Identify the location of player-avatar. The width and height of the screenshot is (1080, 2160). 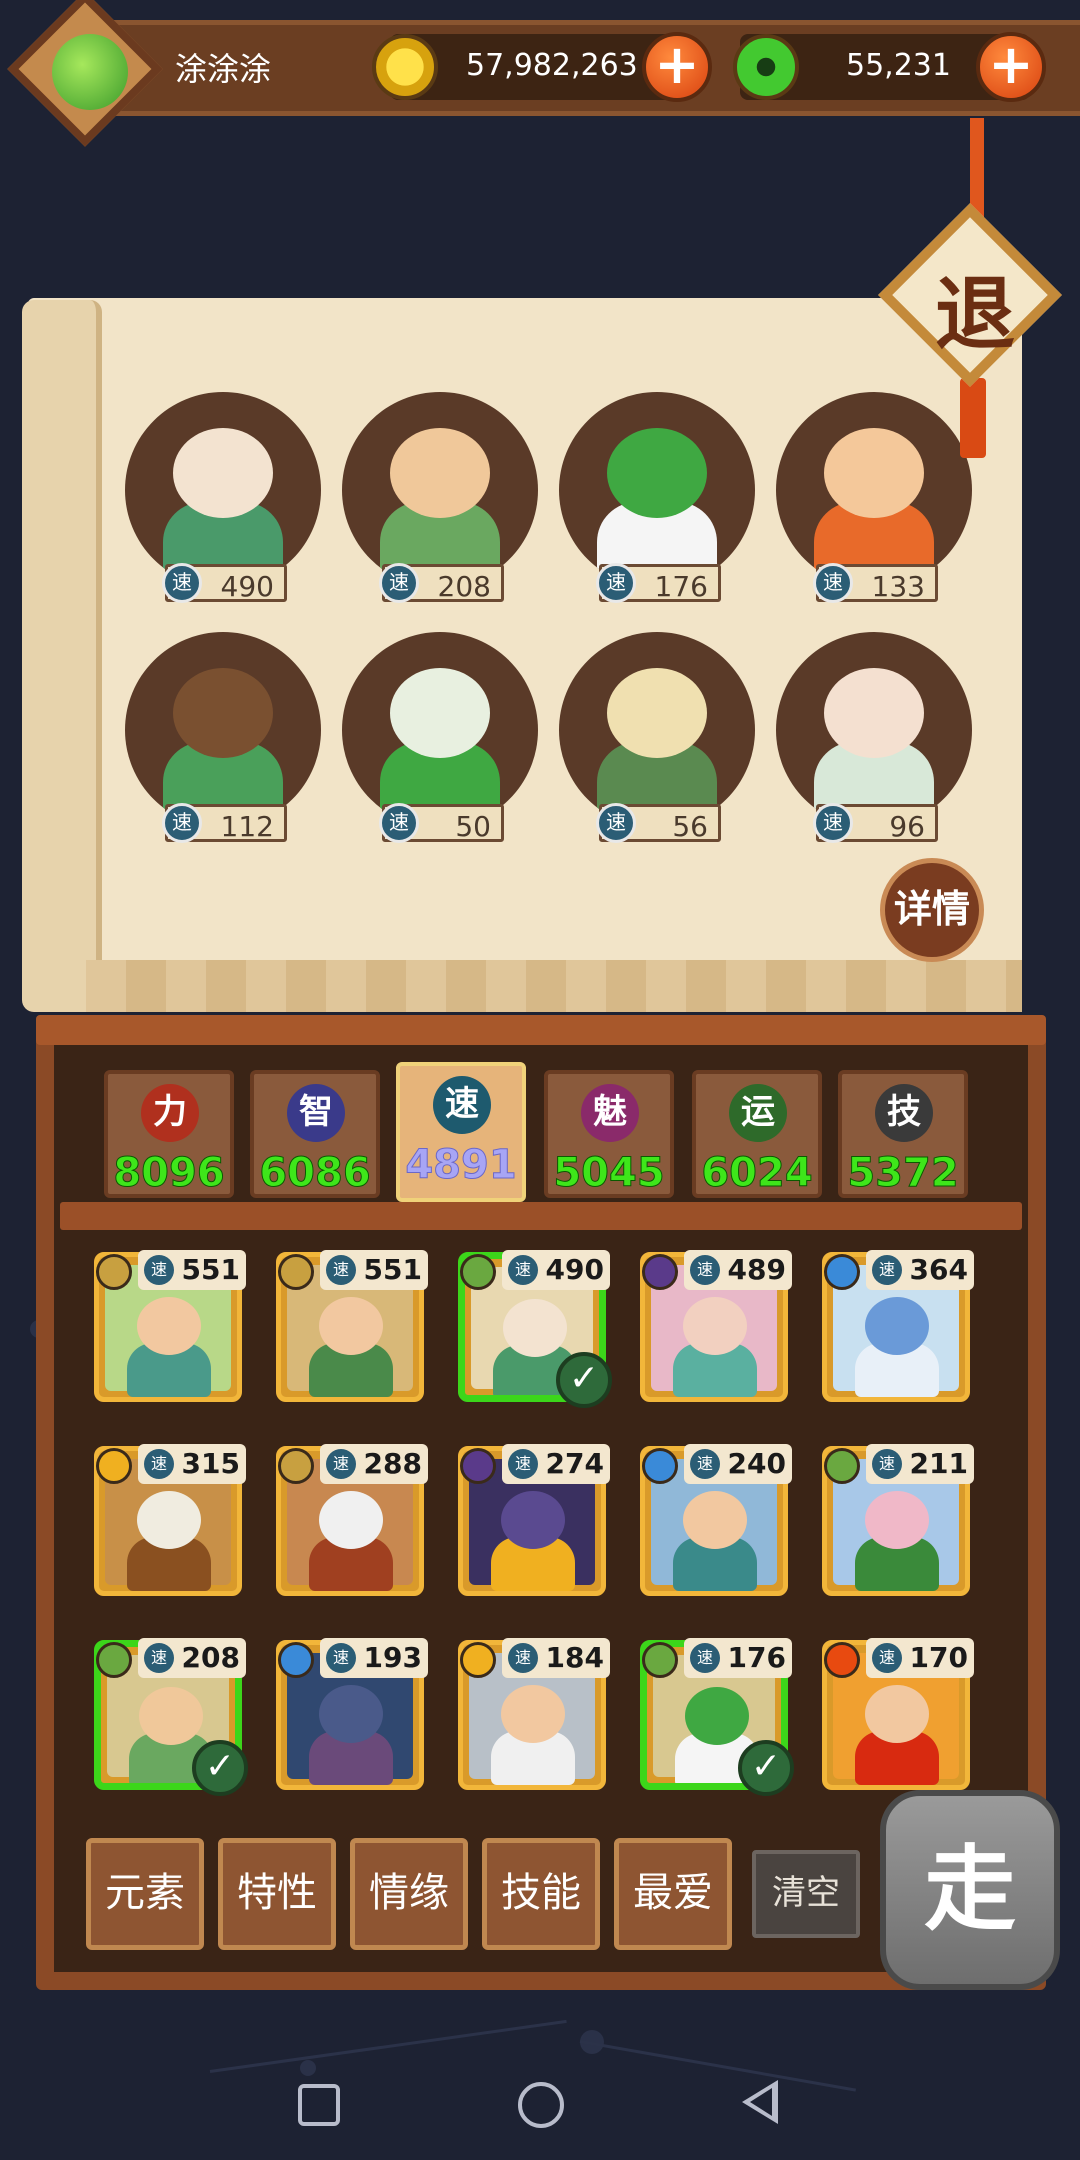
(90, 72).